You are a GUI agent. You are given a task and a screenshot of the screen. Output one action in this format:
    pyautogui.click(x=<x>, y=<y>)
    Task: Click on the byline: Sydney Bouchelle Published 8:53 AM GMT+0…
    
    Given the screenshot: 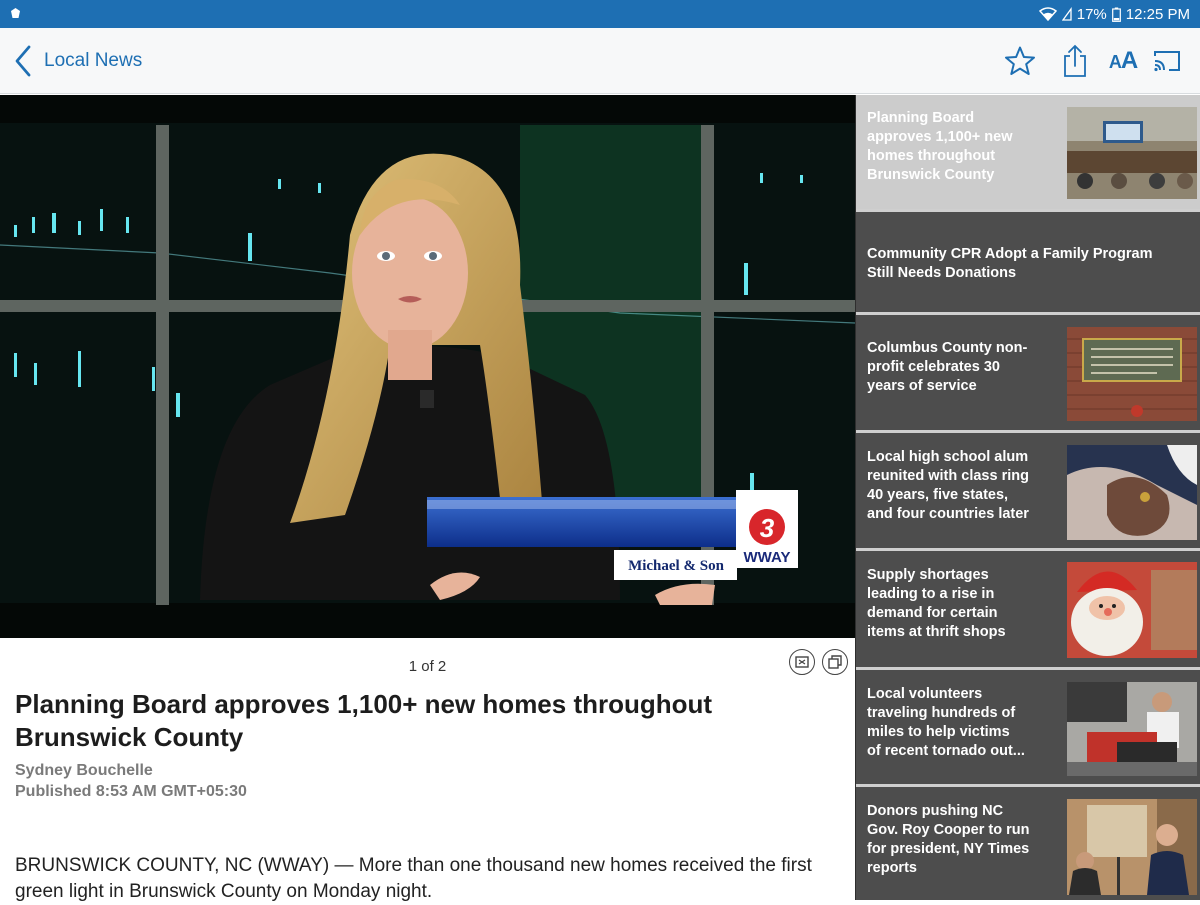 What is the action you would take?
    pyautogui.click(x=131, y=781)
    